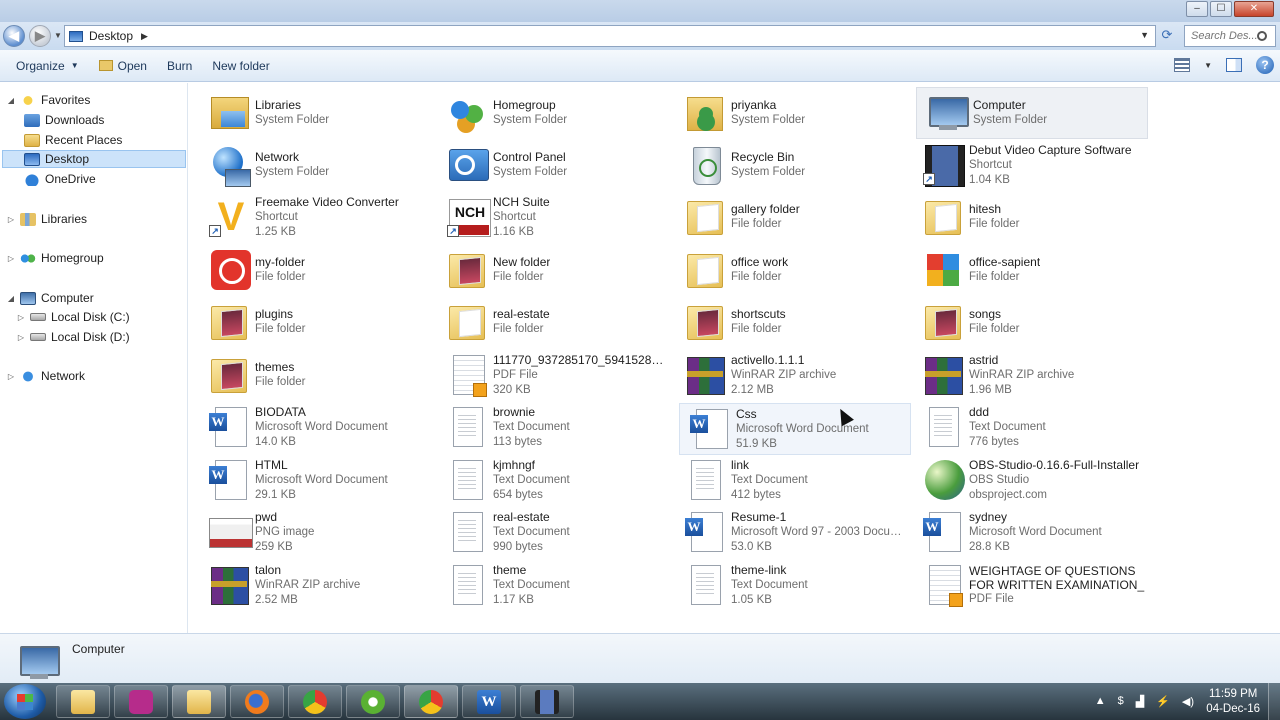 Image resolution: width=1280 pixels, height=720 pixels. What do you see at coordinates (1029, 375) in the screenshot?
I see `file-item: astrid WinRAR ZIP archive 1.96 MB` at bounding box center [1029, 375].